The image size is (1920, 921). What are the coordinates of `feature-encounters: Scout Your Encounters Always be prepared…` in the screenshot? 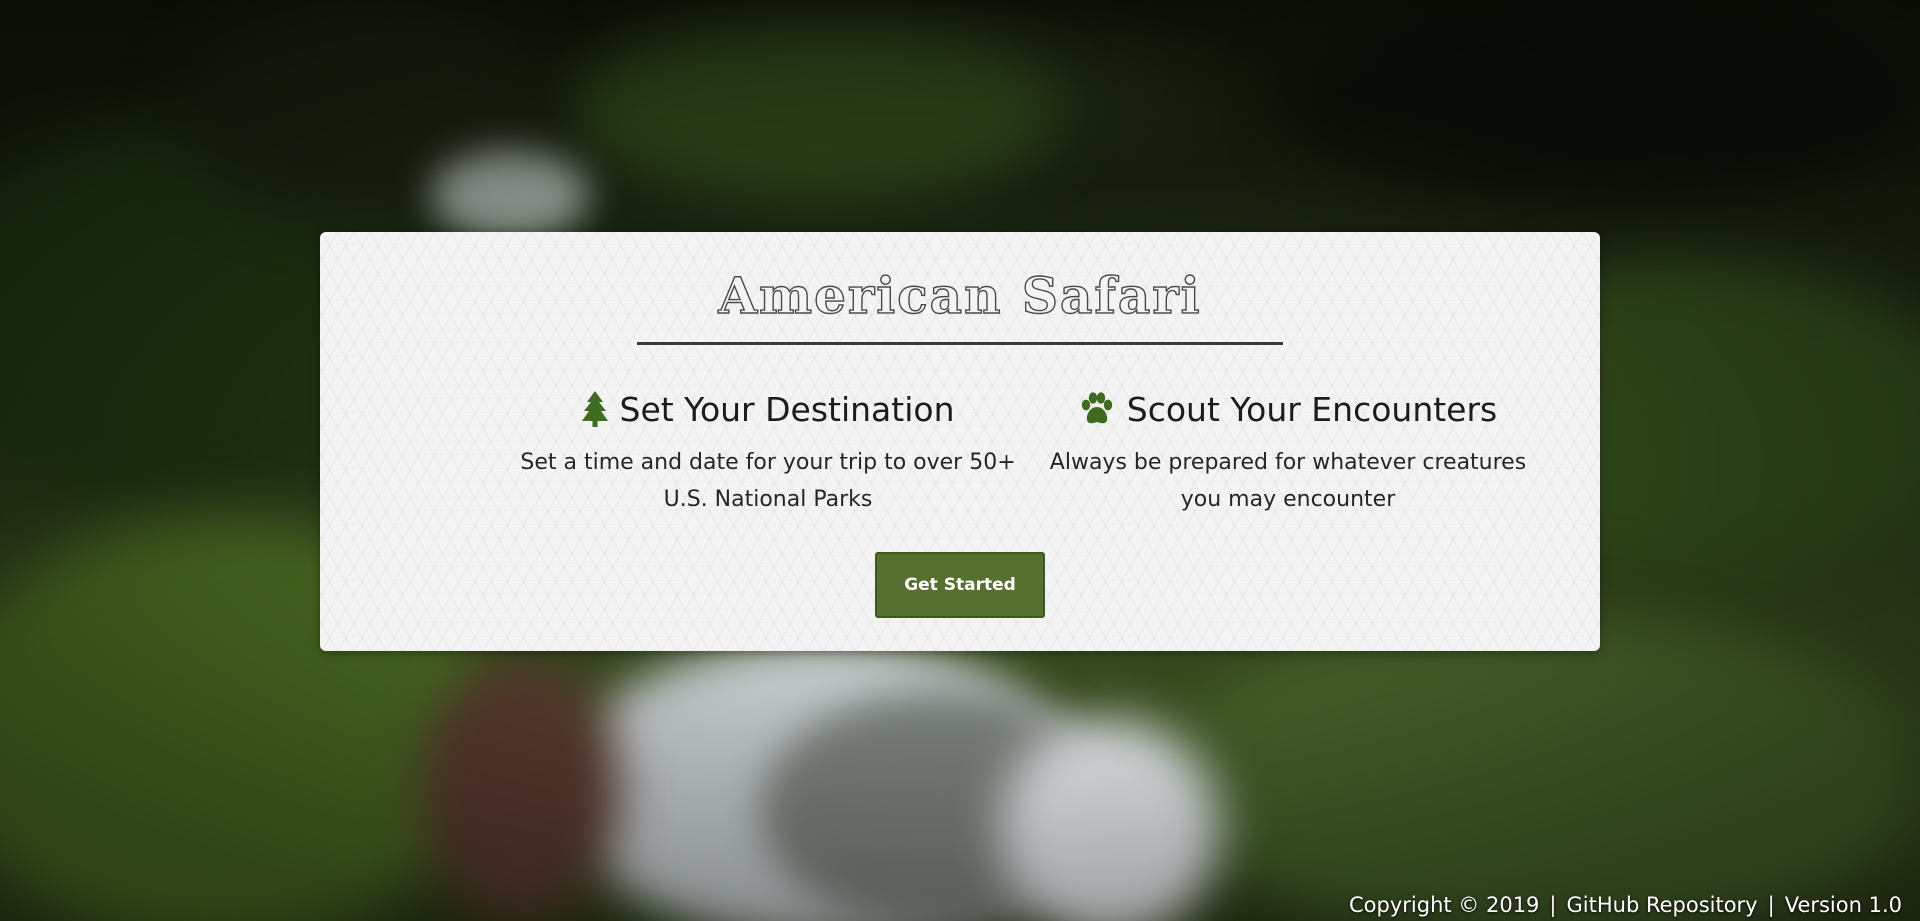 It's located at (1288, 450).